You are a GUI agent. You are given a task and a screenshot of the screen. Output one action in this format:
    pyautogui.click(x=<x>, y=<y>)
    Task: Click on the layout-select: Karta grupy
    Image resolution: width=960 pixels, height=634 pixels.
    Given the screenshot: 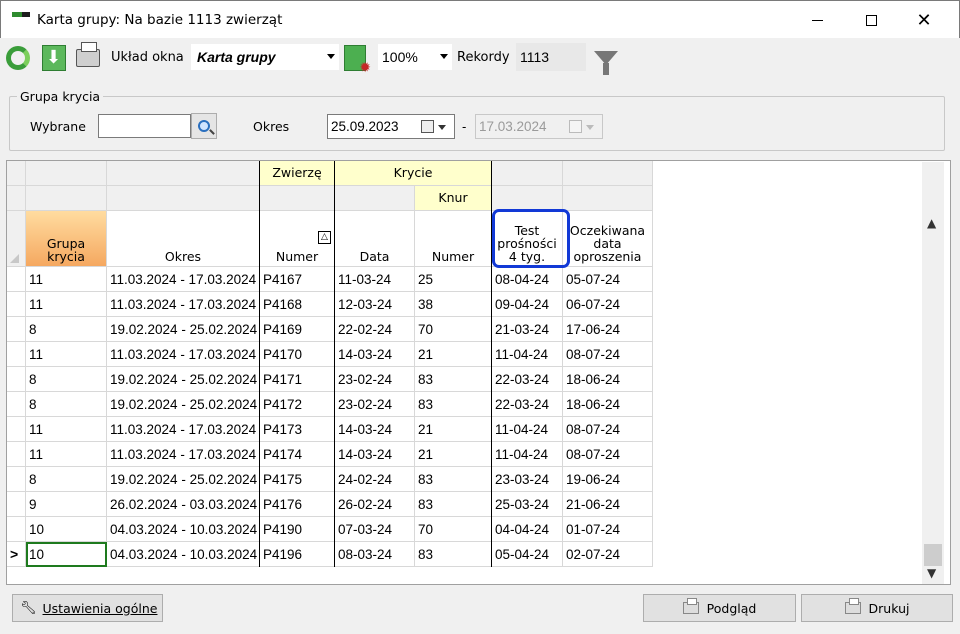 What is the action you would take?
    pyautogui.click(x=265, y=57)
    